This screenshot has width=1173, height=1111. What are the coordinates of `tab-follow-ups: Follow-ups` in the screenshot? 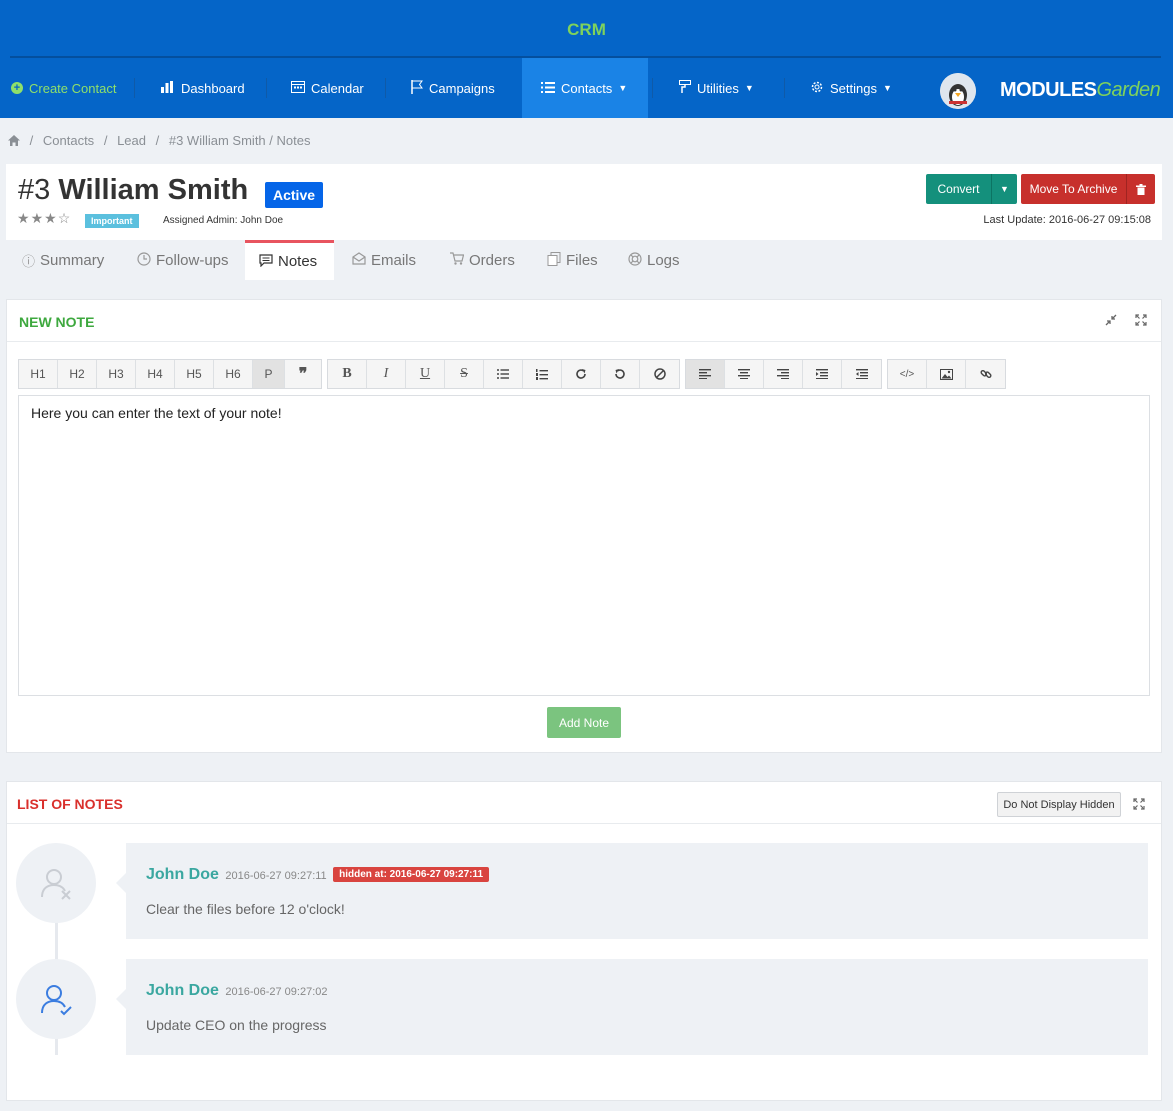 It's located at (183, 260).